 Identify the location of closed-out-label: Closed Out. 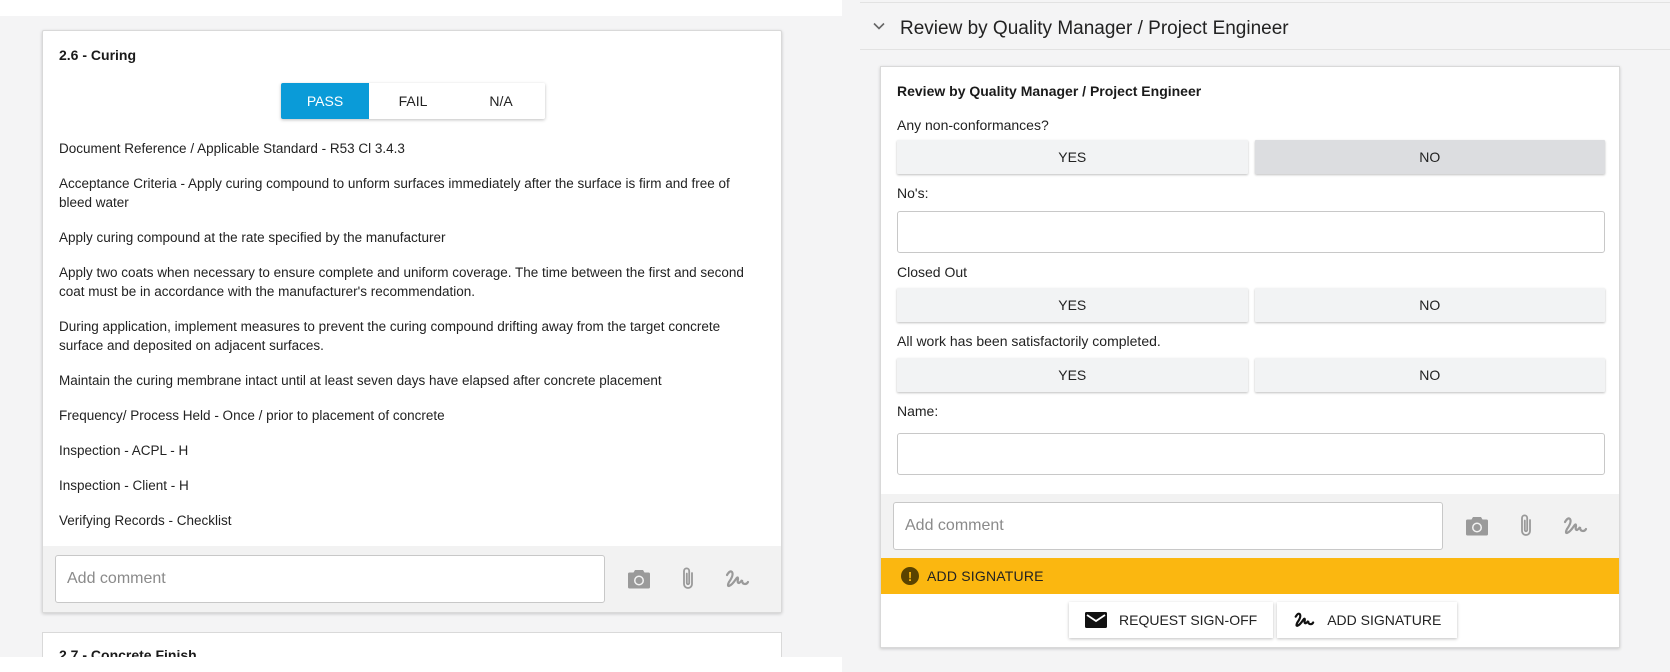
(932, 272).